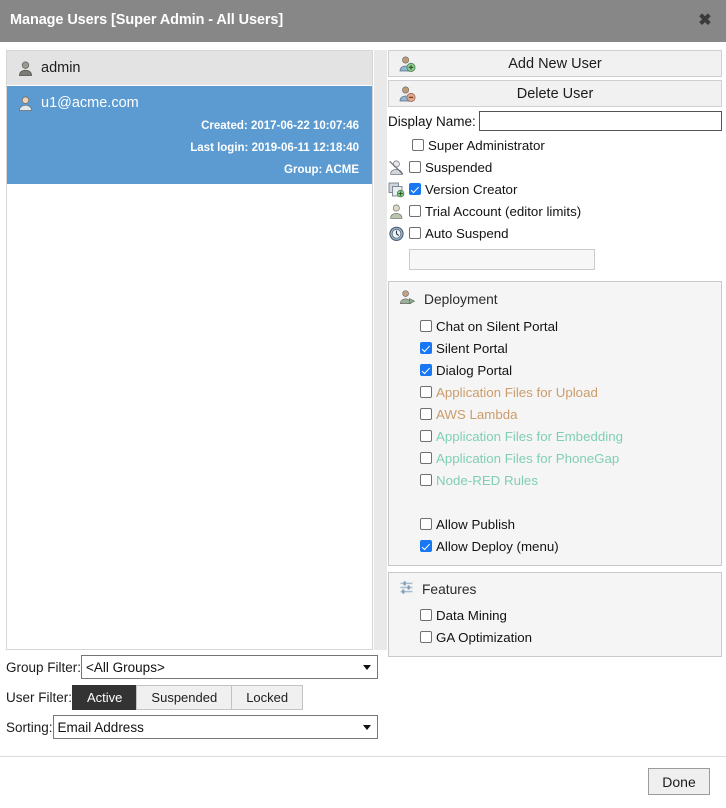  I want to click on deploy-allow-publish: Allow Publish, so click(570, 524).